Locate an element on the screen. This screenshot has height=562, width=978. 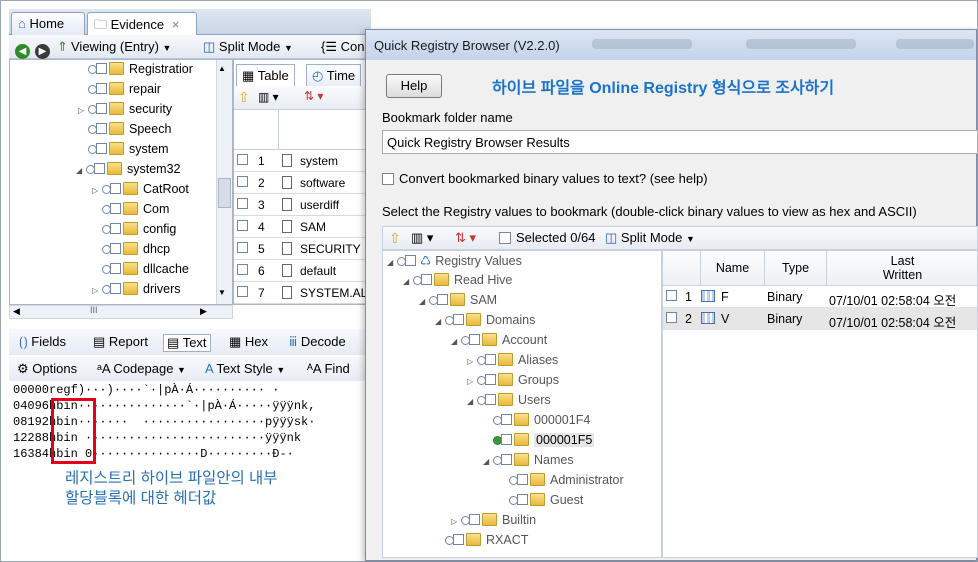
table-row: 1 F Binary 07/10/01 02:58:04 오전 is located at coordinates (820, 297).